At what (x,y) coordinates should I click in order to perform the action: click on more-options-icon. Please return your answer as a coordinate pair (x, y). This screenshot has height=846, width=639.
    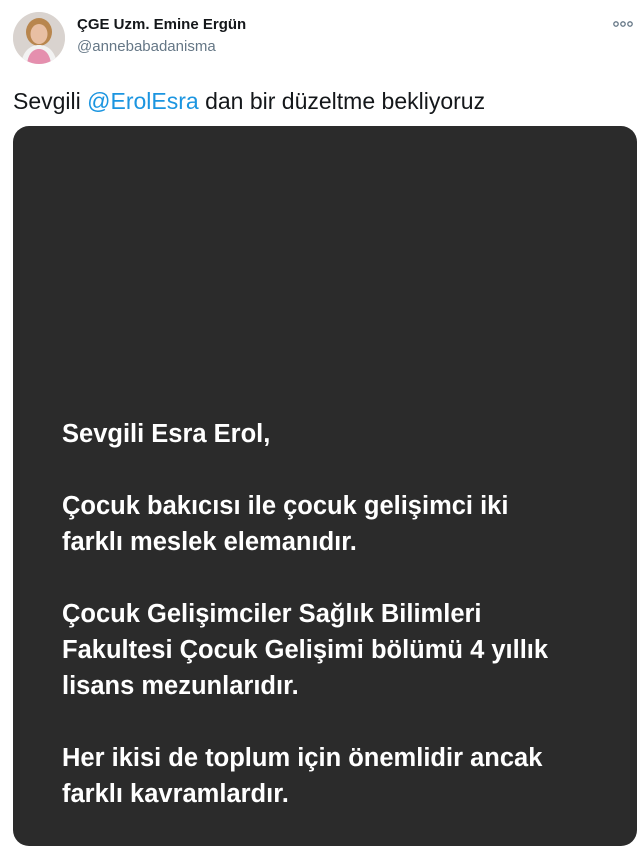
    Looking at the image, I should click on (623, 24).